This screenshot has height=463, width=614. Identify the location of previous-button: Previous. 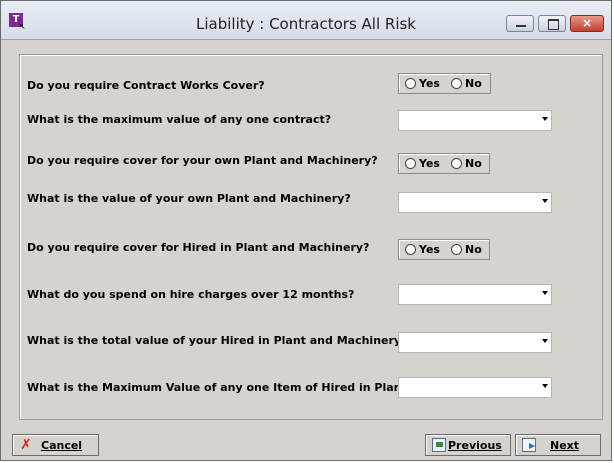
(468, 445).